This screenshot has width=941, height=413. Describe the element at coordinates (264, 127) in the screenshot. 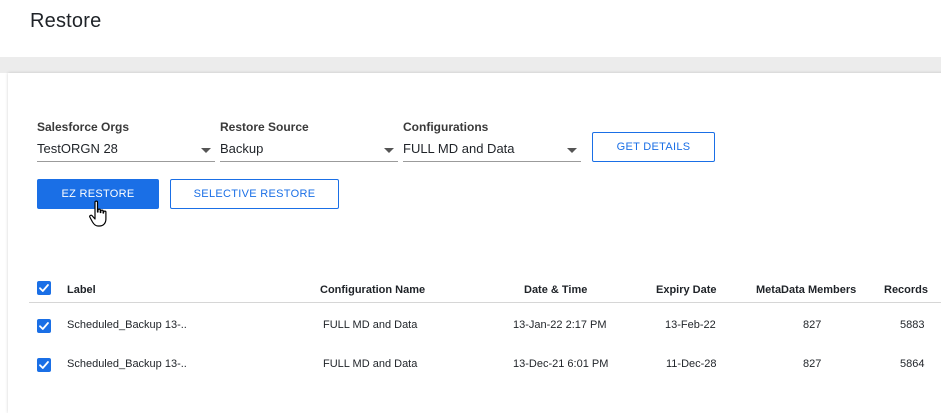

I see `restore-source-label: Restore Source` at that location.